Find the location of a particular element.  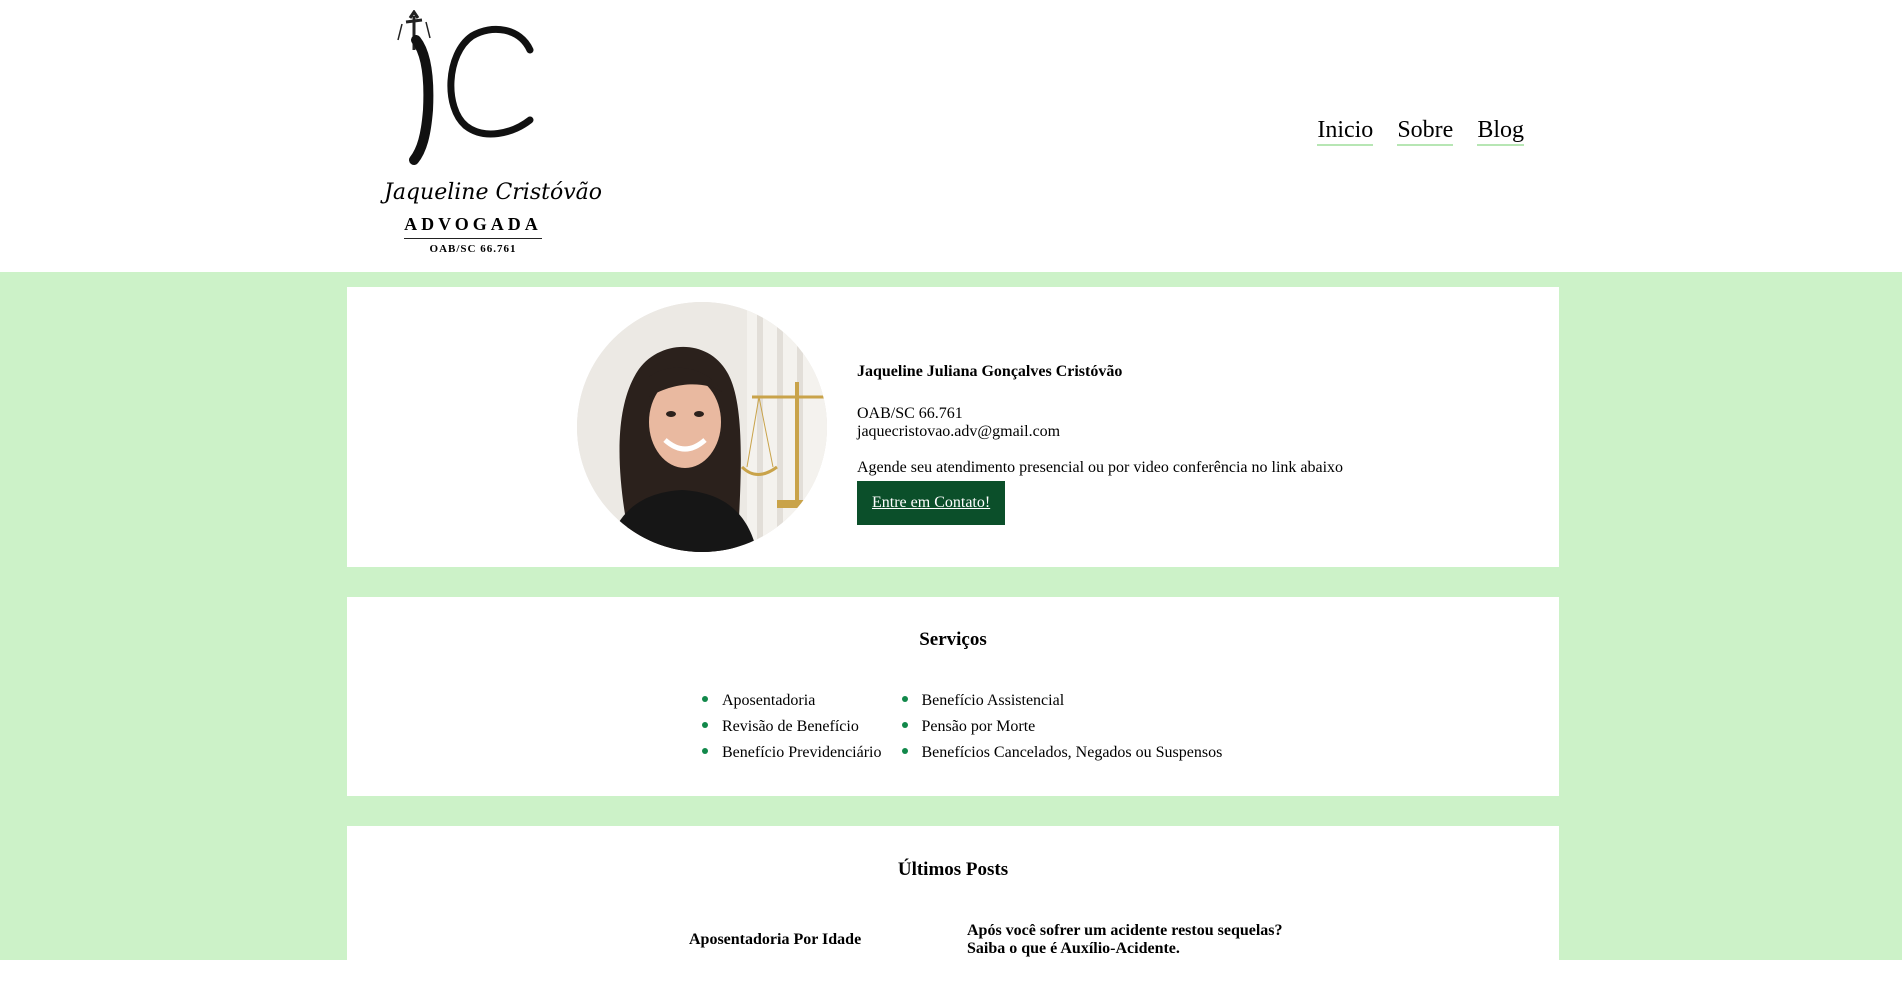

nav-link-blog: Blog is located at coordinates (1500, 132).